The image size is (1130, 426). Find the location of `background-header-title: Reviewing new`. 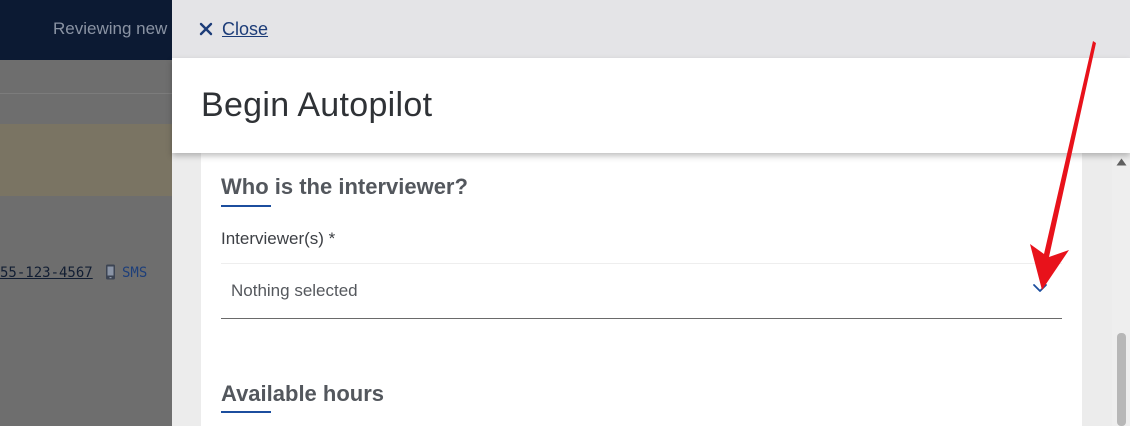

background-header-title: Reviewing new is located at coordinates (110, 28).